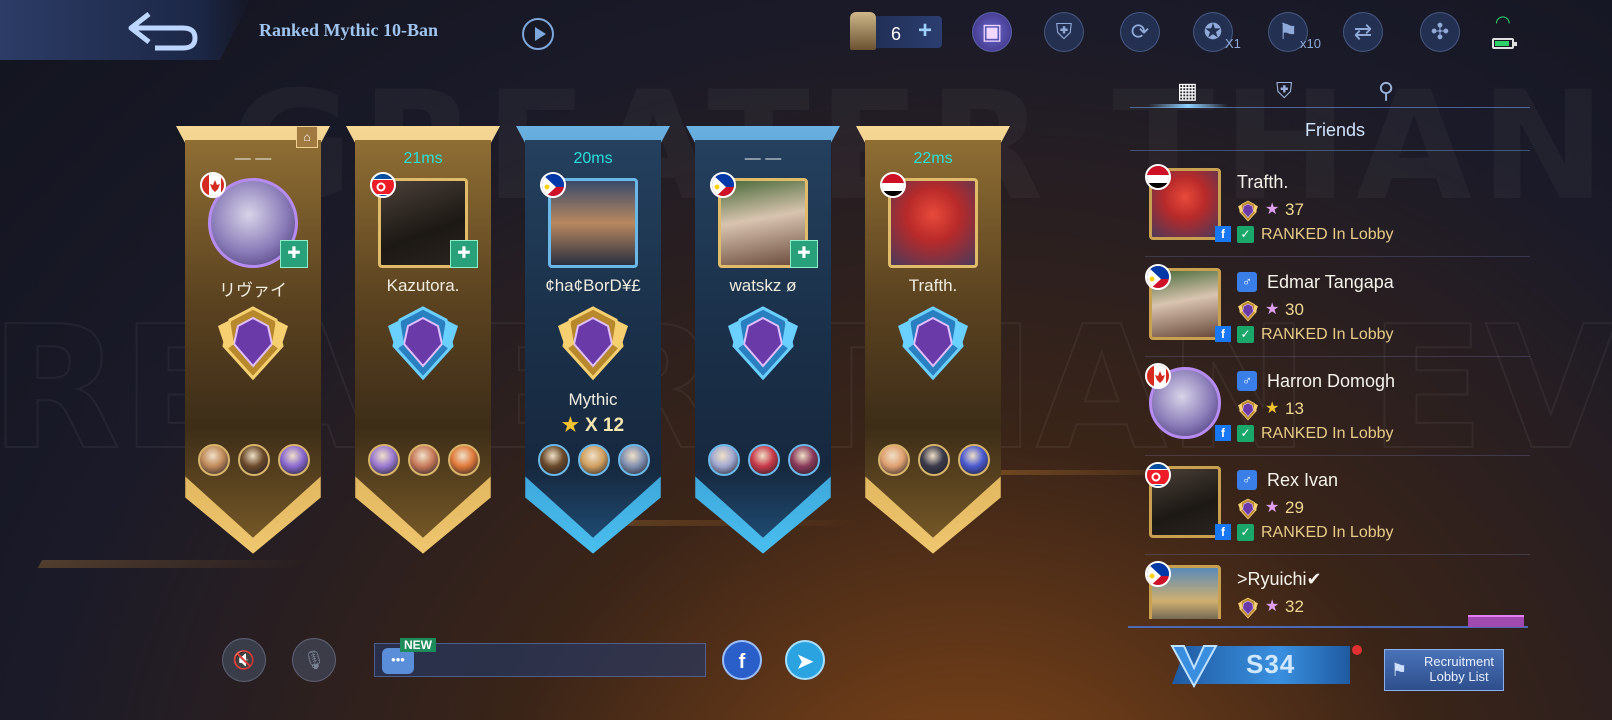 This screenshot has width=1612, height=720. Describe the element at coordinates (125, 30) in the screenshot. I see `back-button` at that location.